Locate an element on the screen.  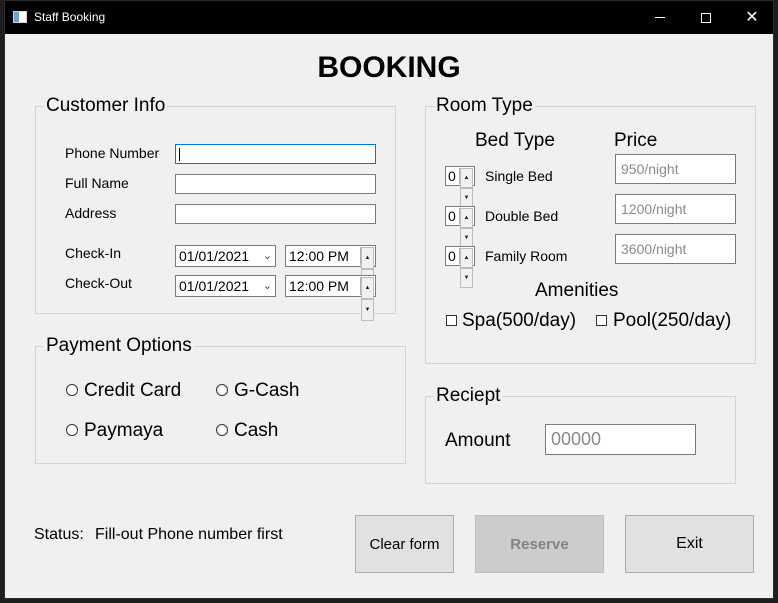
check-out-date-picker: 01/01/2021 ⌄ is located at coordinates (225, 286).